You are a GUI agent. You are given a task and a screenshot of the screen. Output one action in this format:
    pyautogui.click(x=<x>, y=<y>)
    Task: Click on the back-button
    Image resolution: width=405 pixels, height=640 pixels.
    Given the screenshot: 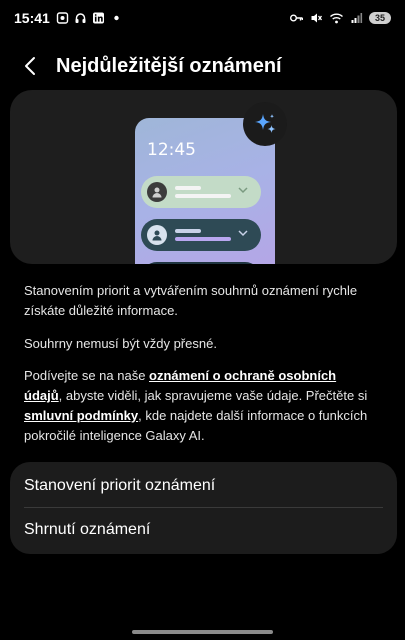 What is the action you would take?
    pyautogui.click(x=30, y=66)
    